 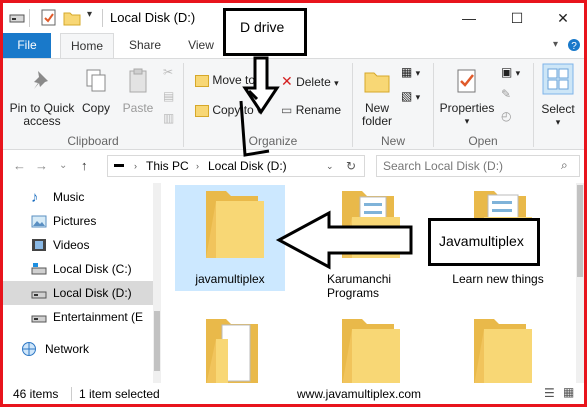 I want to click on annotation-javamultiplex: Javamultiplex, so click(x=484, y=242).